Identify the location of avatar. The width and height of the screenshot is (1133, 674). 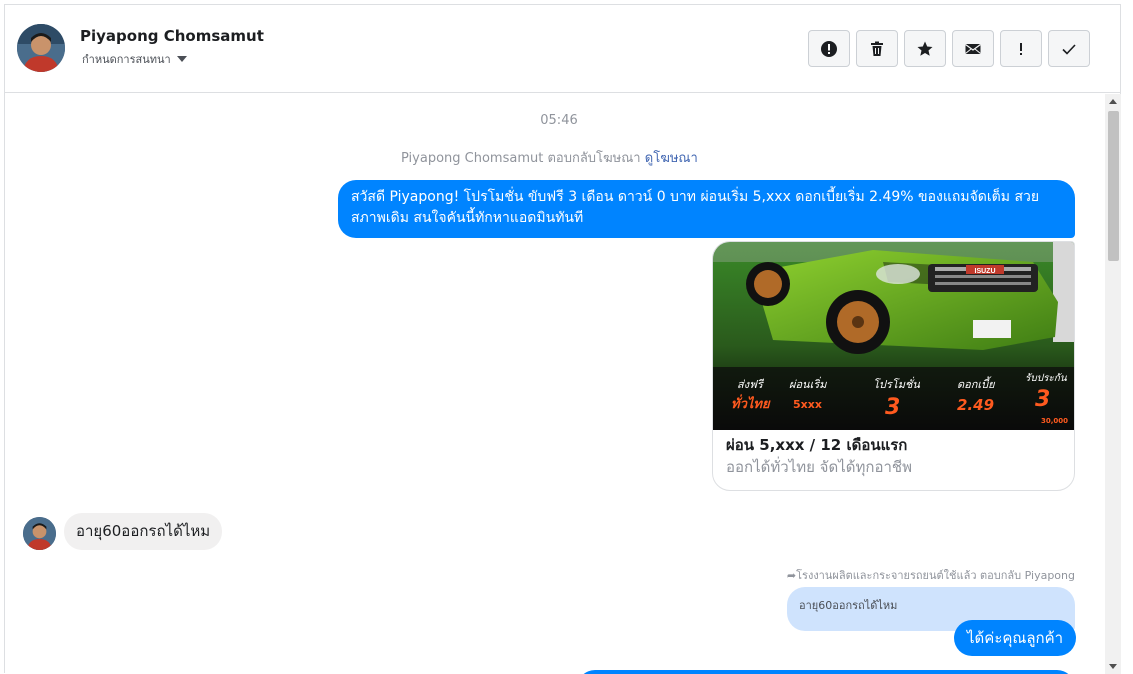
(41, 48).